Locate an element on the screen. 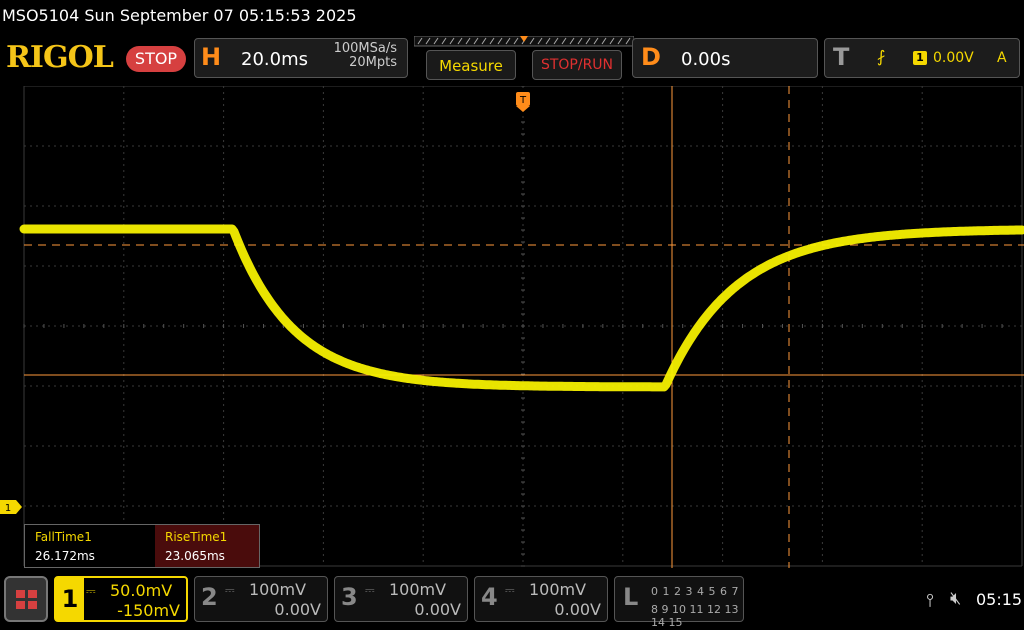  horizontal-panel: H 20.0ms 100MSa/s 20Mpts is located at coordinates (301, 58).